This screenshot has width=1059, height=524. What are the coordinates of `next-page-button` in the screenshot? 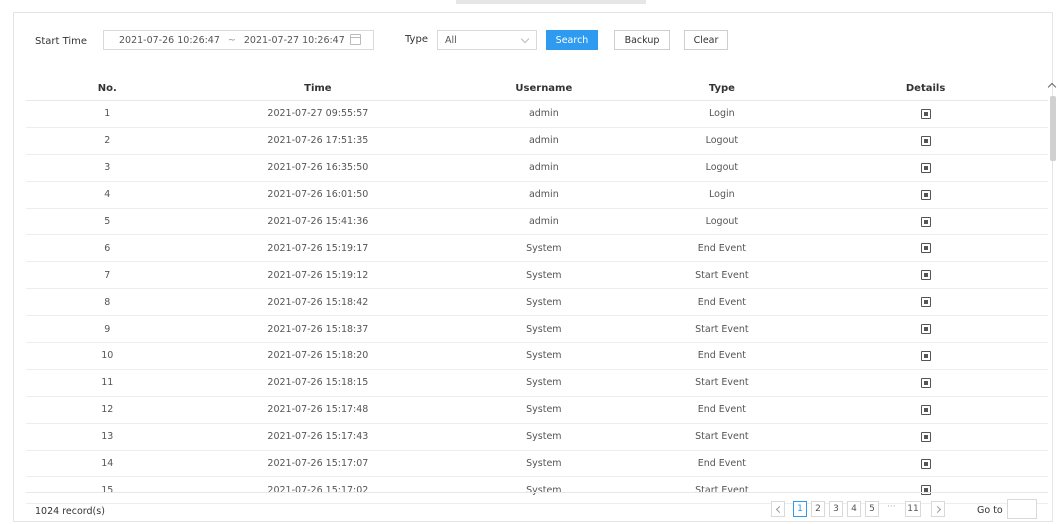 It's located at (938, 509).